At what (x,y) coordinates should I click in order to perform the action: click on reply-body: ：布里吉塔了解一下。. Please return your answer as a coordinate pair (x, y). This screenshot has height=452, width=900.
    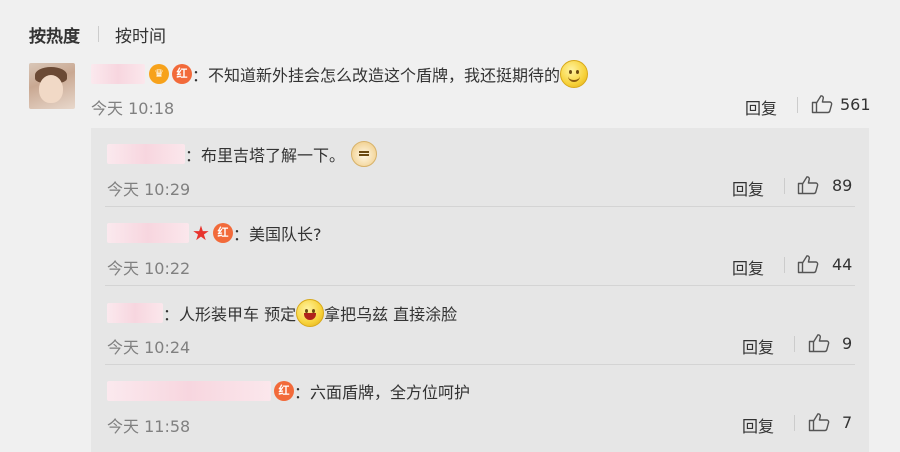
    Looking at the image, I should click on (242, 154).